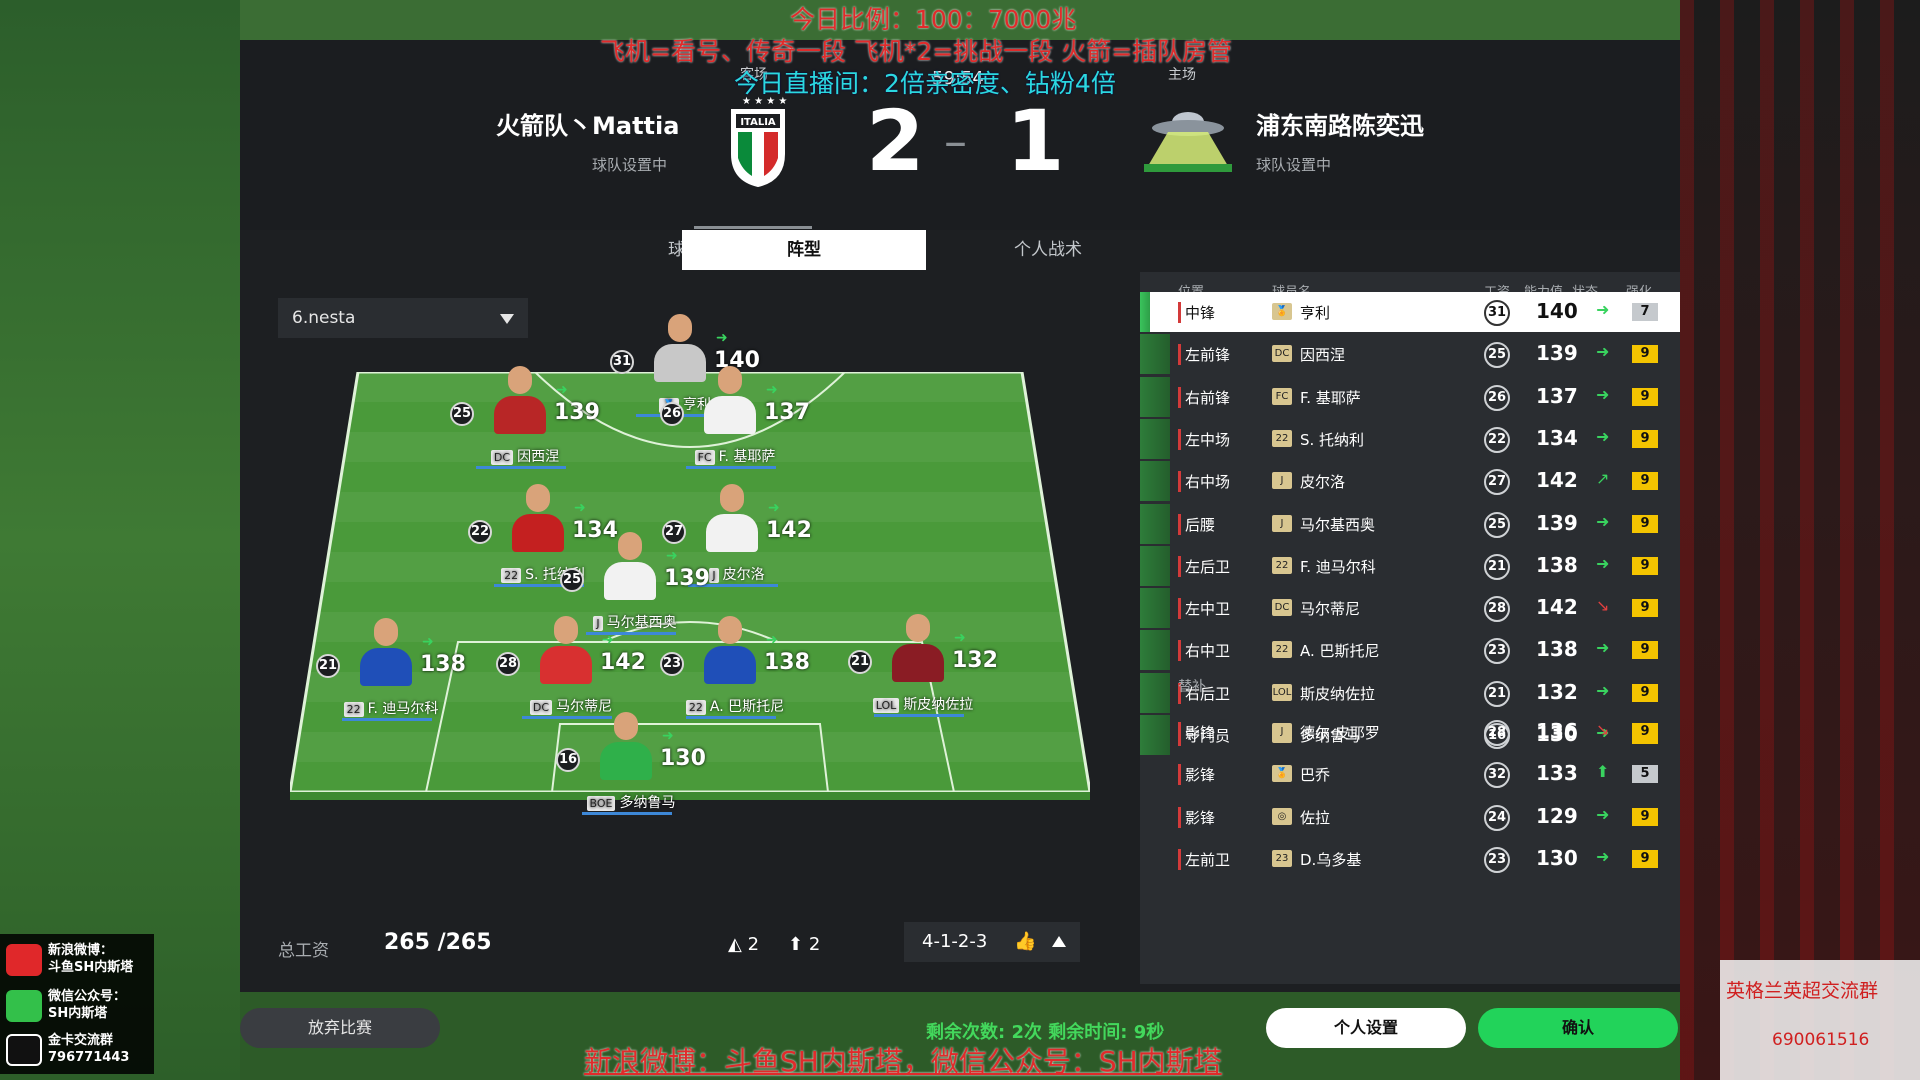 The width and height of the screenshot is (1920, 1080). Describe the element at coordinates (1410, 312) in the screenshot. I see `starter-row: 中锋 🏅 亨利 31 140 ➜ 7` at that location.